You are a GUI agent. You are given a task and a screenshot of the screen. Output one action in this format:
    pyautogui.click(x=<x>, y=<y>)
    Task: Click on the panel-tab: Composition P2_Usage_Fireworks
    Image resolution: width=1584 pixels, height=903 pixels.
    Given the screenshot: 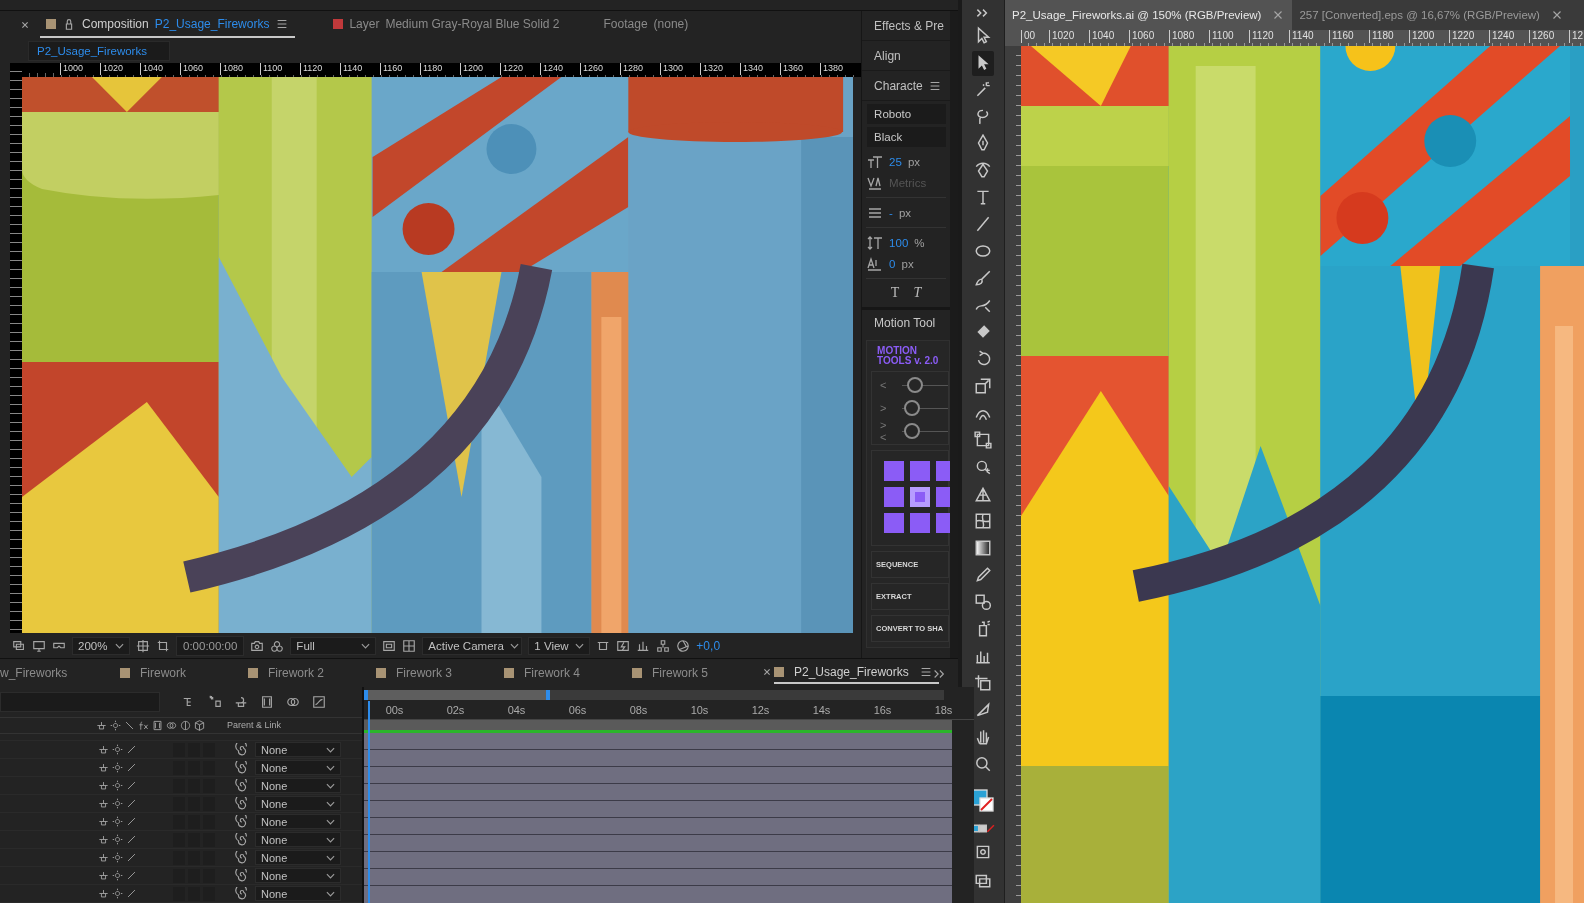 What is the action you would take?
    pyautogui.click(x=168, y=25)
    